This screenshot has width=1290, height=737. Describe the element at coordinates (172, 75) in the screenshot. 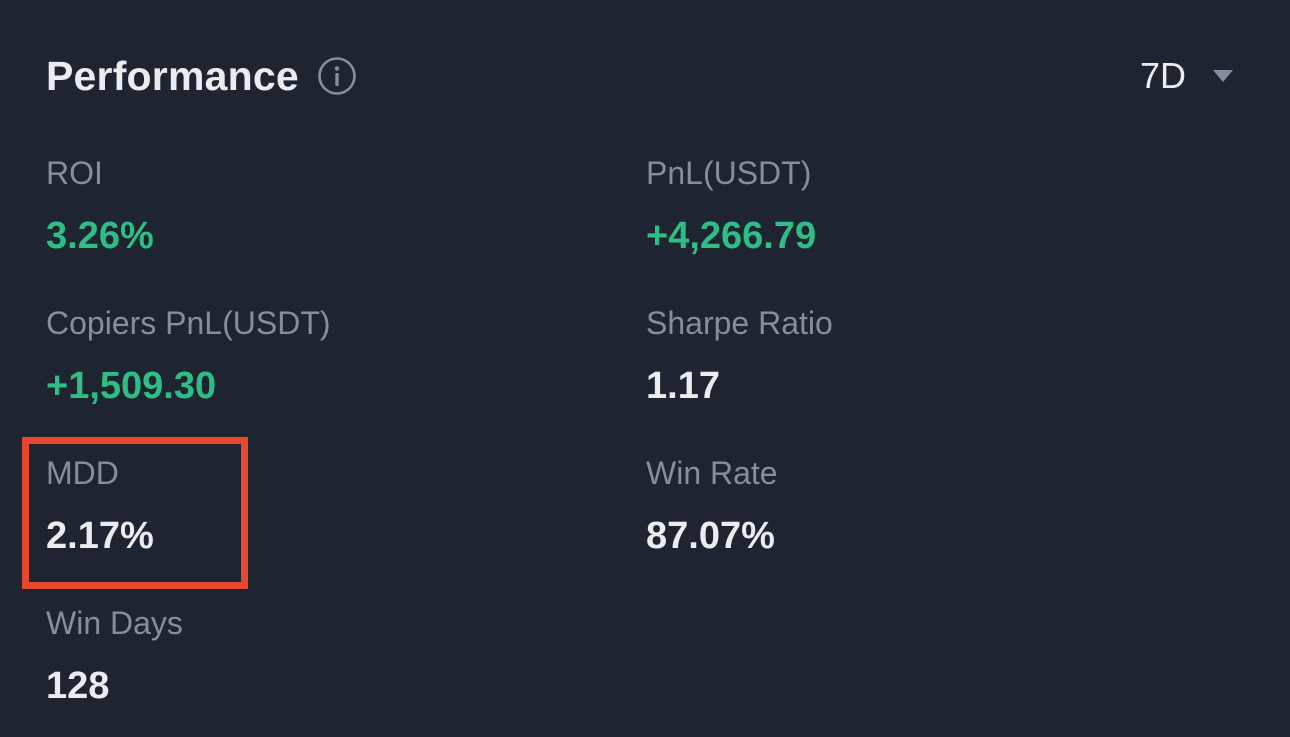

I see `page-title: Performance` at that location.